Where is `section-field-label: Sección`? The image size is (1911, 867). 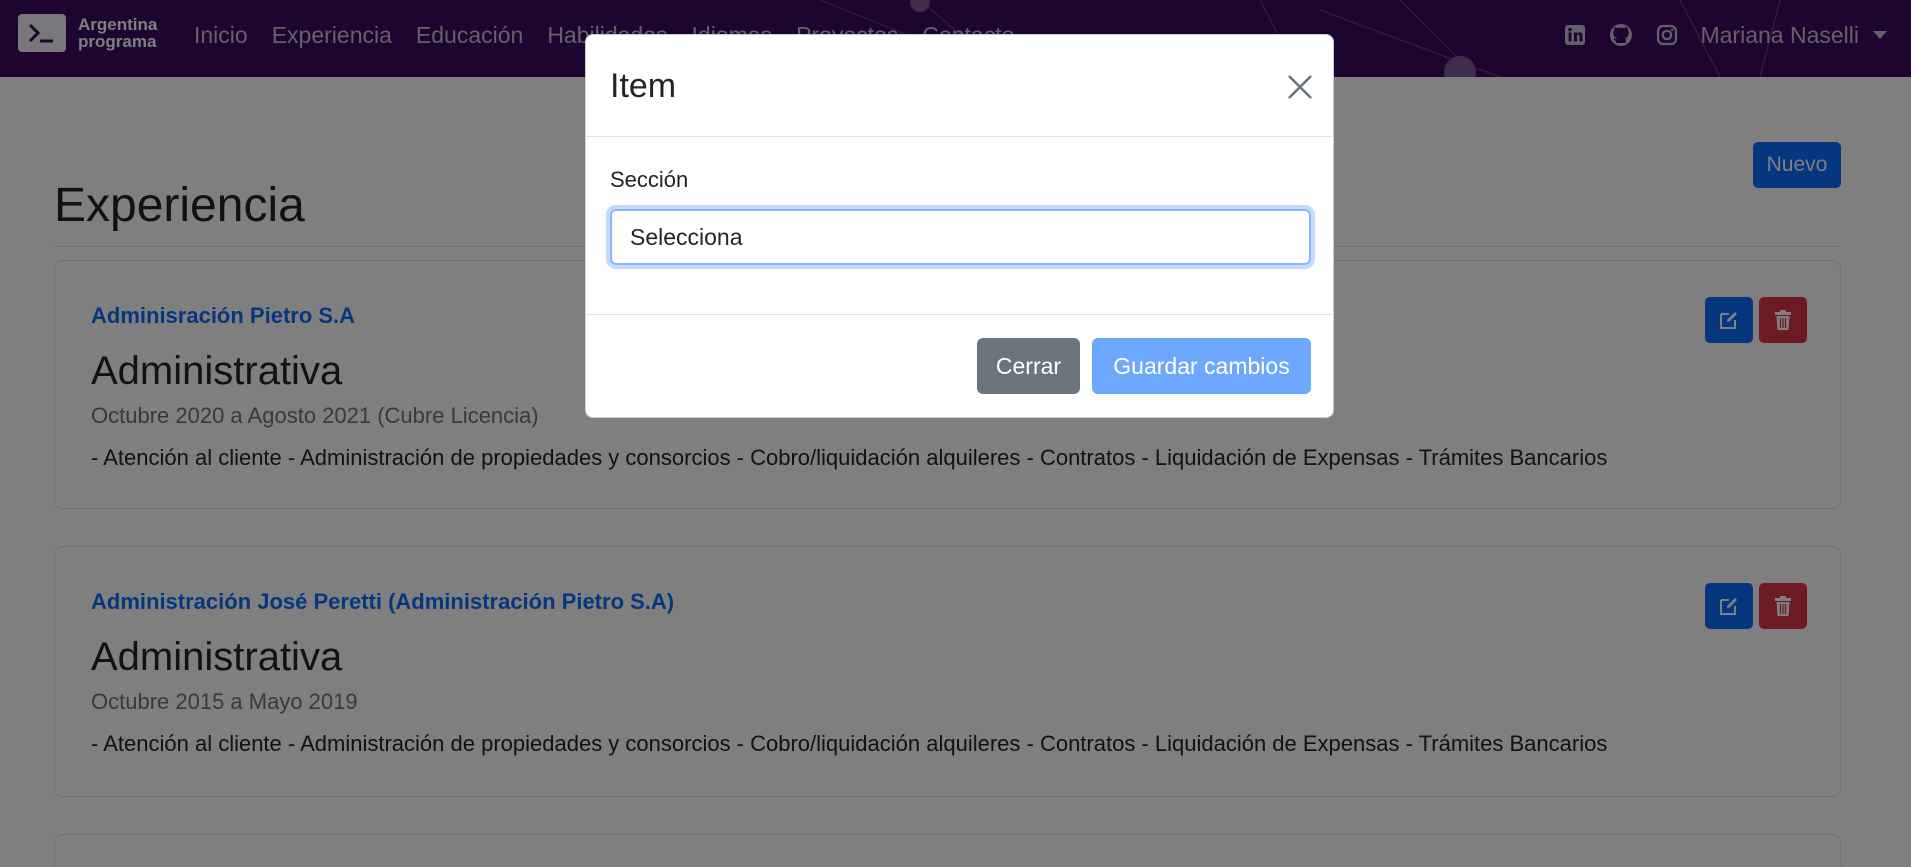
section-field-label: Sección is located at coordinates (649, 179).